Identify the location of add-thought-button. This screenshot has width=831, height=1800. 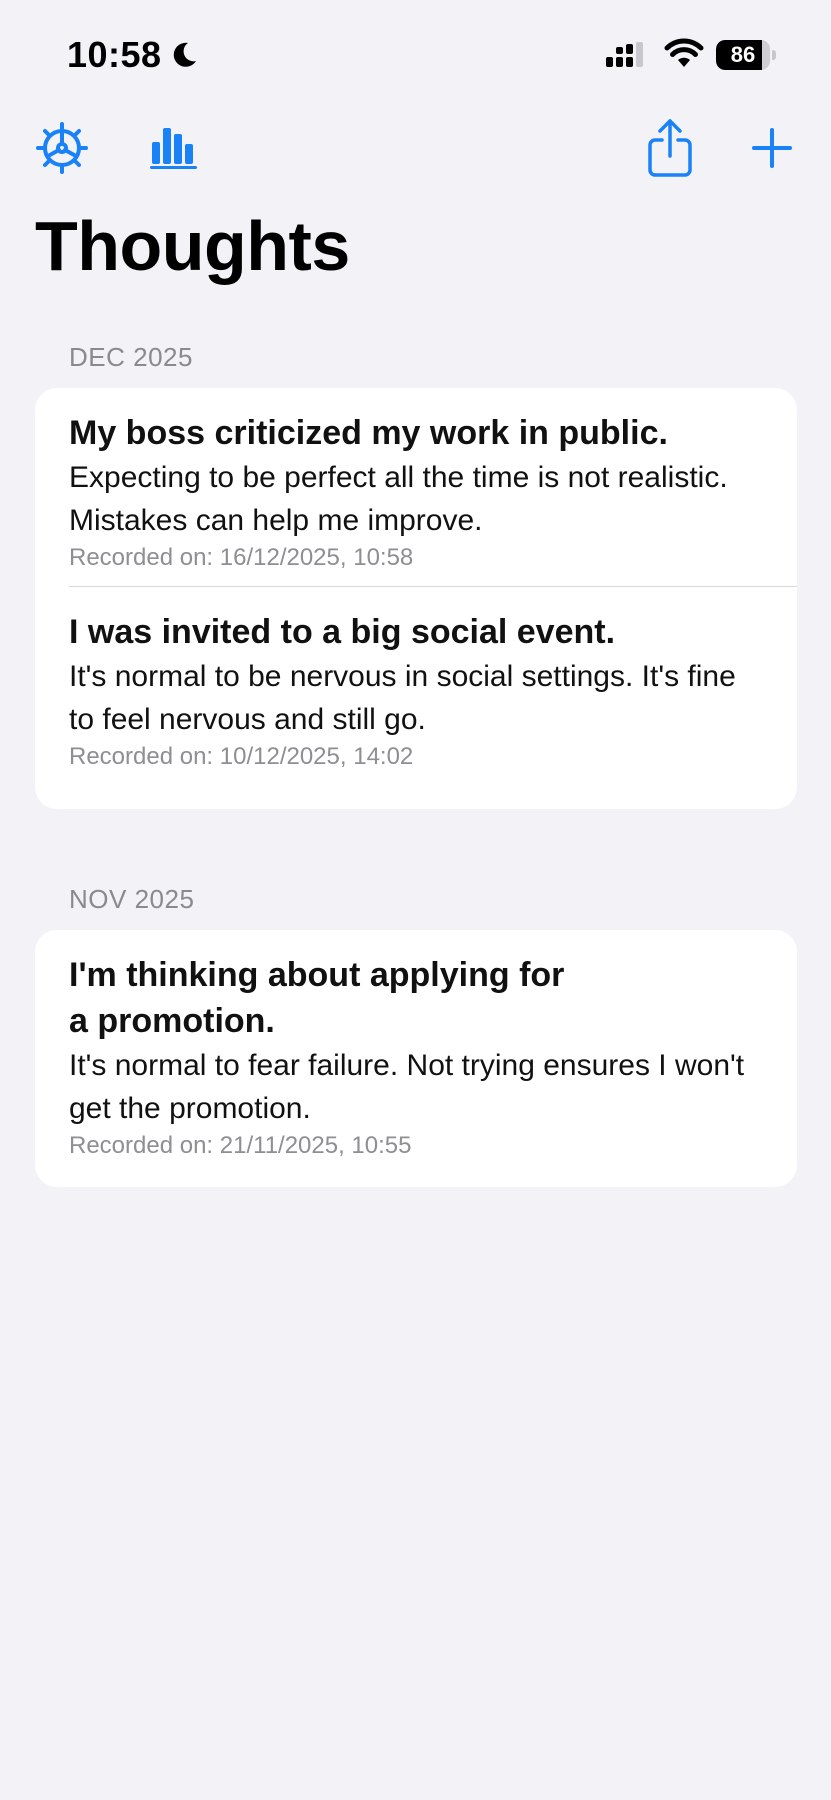
(772, 148).